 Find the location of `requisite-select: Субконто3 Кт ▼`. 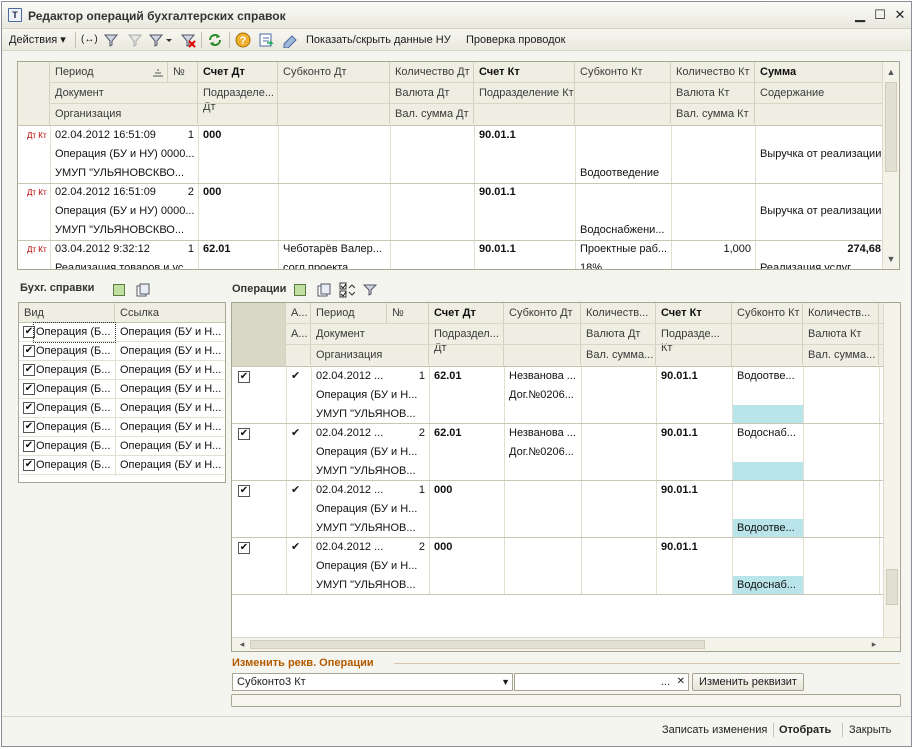

requisite-select: Субконто3 Кт ▼ is located at coordinates (372, 682).